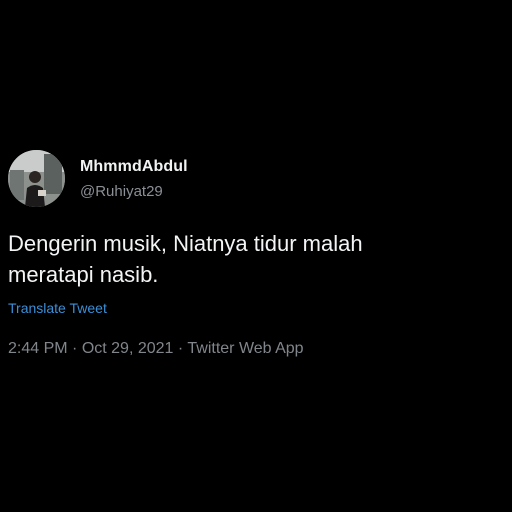 This screenshot has height=512, width=512. What do you see at coordinates (38, 348) in the screenshot?
I see `tweet-time: 2:44 PM` at bounding box center [38, 348].